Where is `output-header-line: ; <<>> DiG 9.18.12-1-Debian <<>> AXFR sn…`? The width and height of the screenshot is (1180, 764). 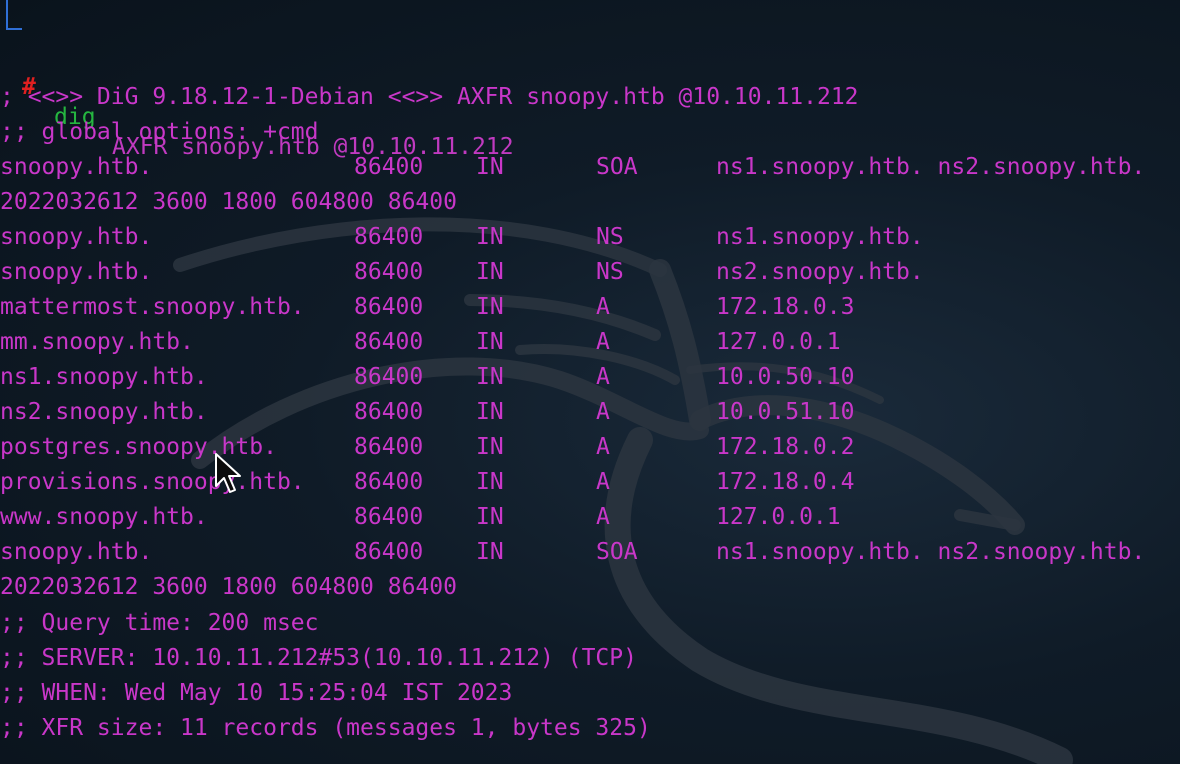
output-header-line: ; <<>> DiG 9.18.12-1-Debian <<>> AXFR sn… is located at coordinates (429, 97).